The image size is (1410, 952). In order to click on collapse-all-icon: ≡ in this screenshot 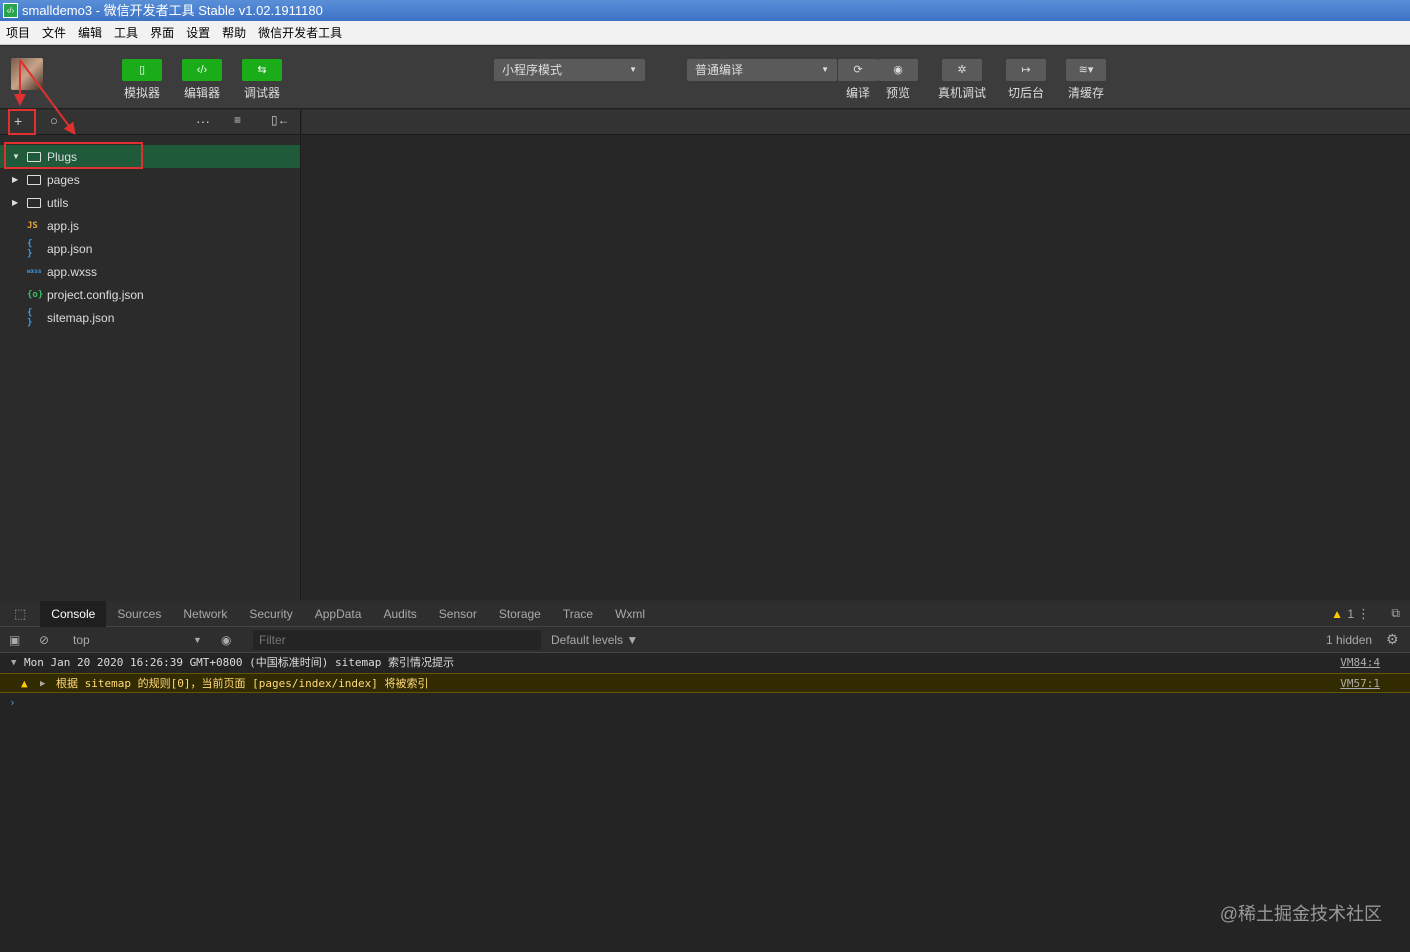, I will do `click(237, 120)`.